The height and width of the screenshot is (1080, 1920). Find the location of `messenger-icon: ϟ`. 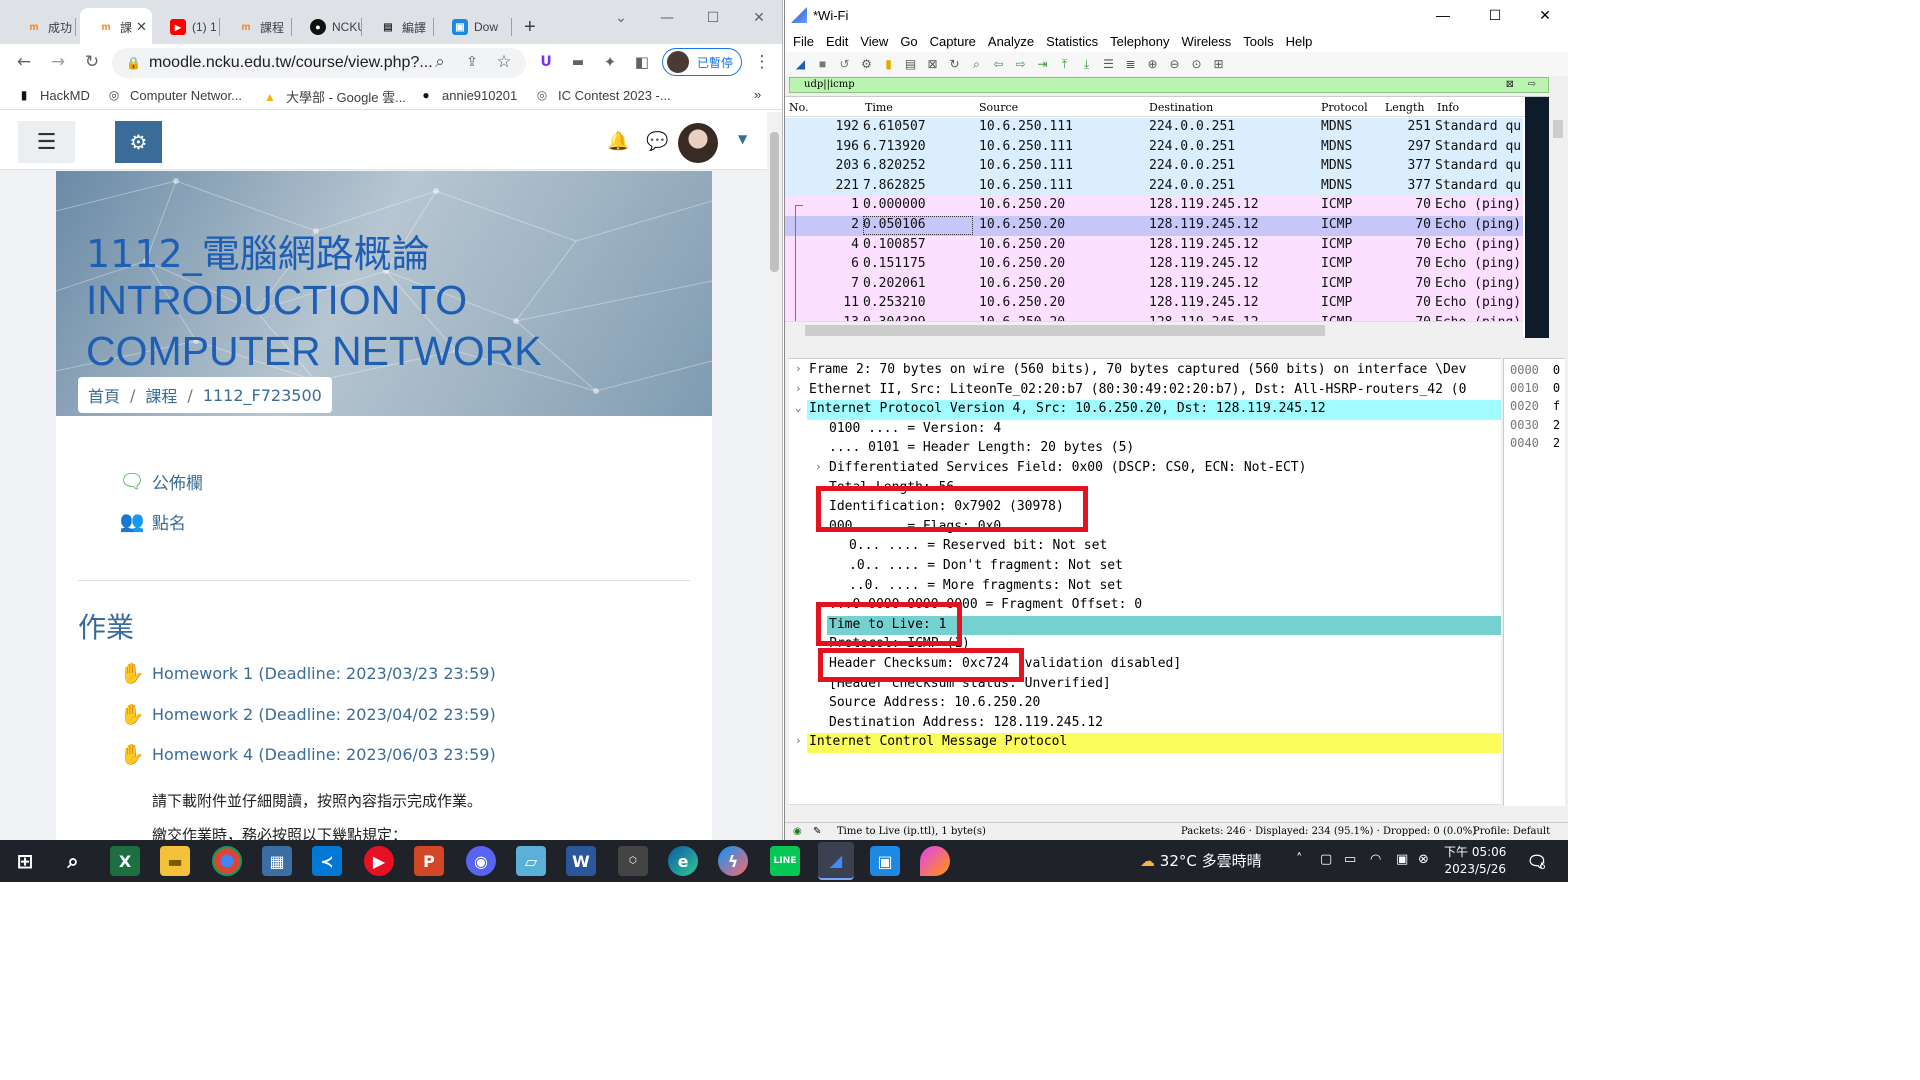

messenger-icon: ϟ is located at coordinates (733, 861).